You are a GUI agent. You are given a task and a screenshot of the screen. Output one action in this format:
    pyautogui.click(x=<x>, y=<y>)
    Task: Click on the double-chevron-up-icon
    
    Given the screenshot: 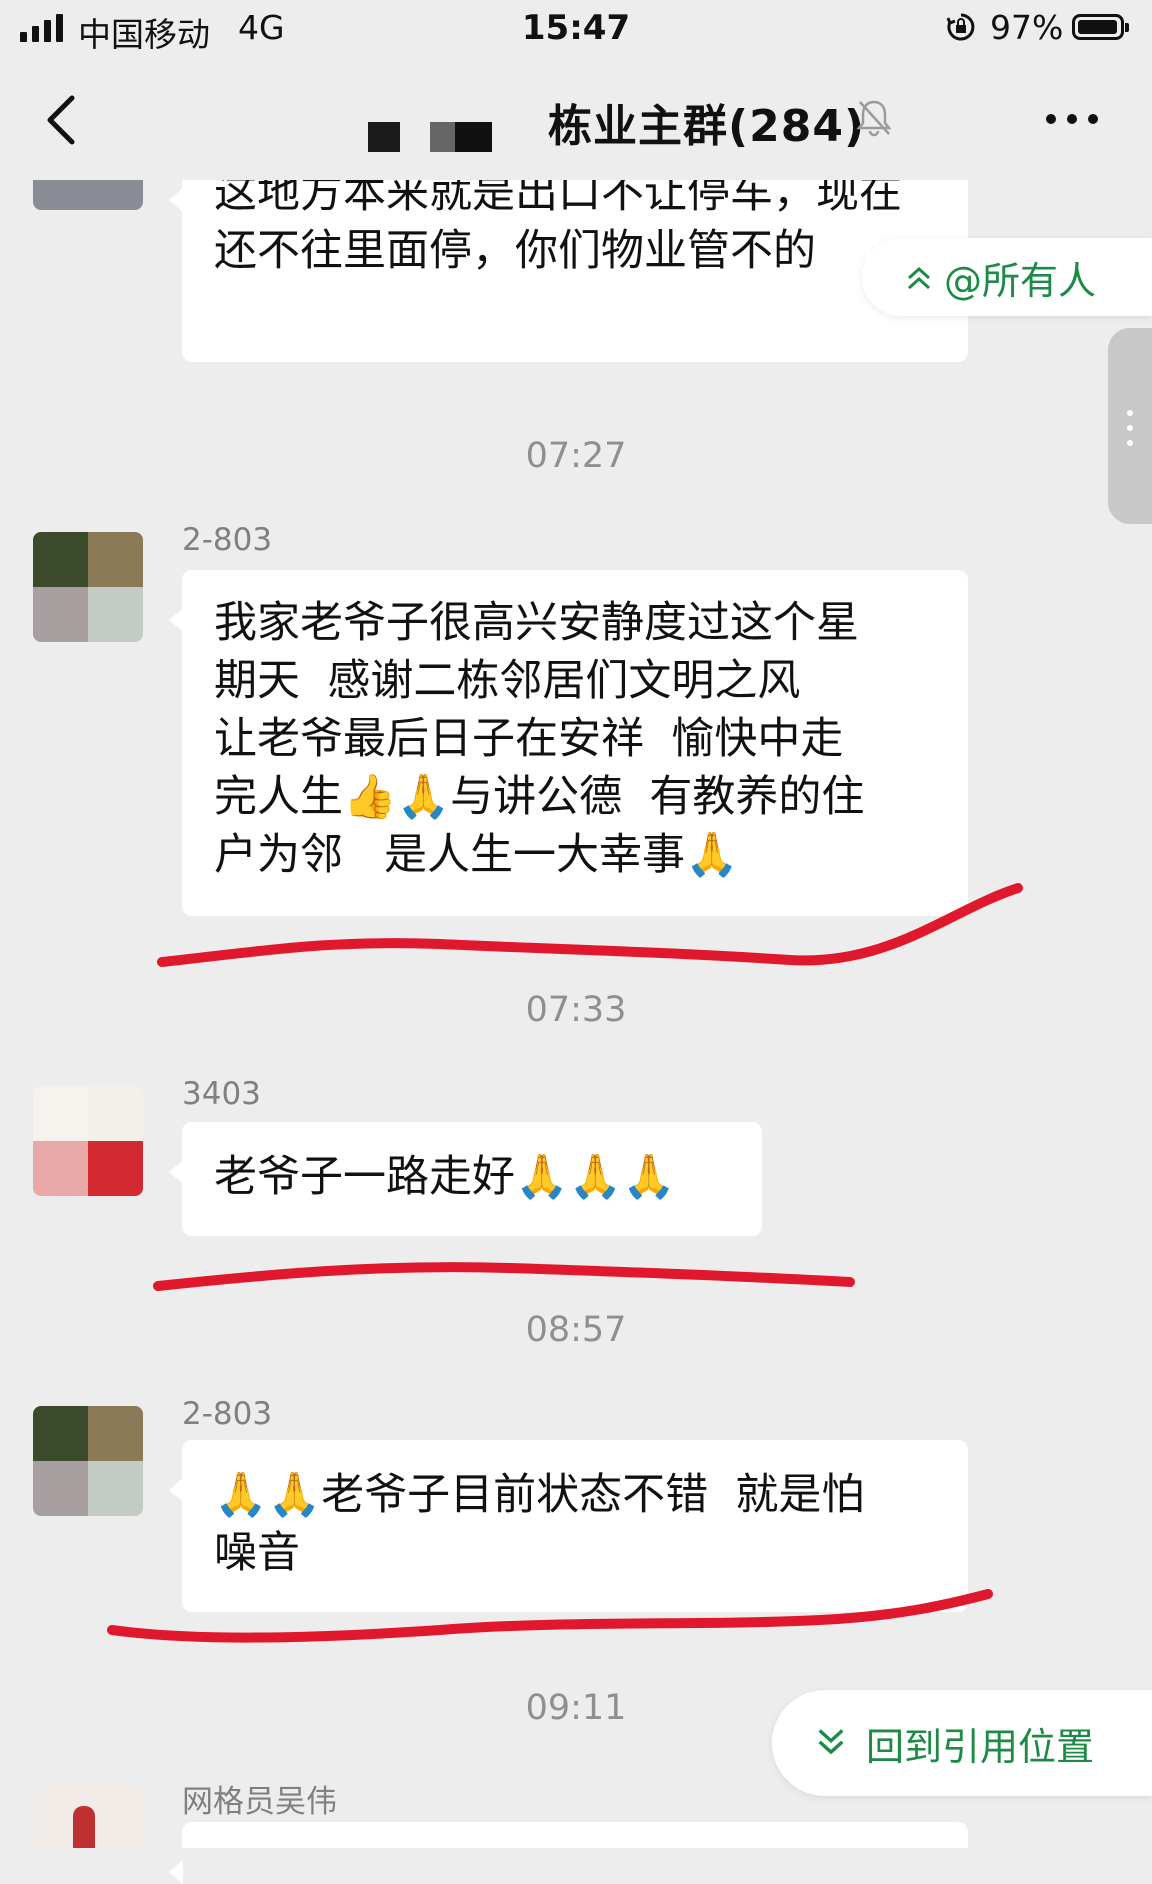 What is the action you would take?
    pyautogui.click(x=919, y=278)
    